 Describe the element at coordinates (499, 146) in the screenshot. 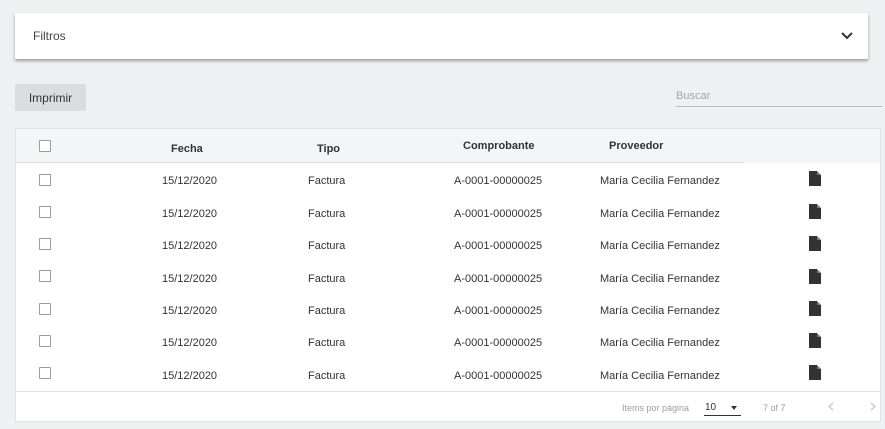

I see `column-header-comprobante: Comprobante` at that location.